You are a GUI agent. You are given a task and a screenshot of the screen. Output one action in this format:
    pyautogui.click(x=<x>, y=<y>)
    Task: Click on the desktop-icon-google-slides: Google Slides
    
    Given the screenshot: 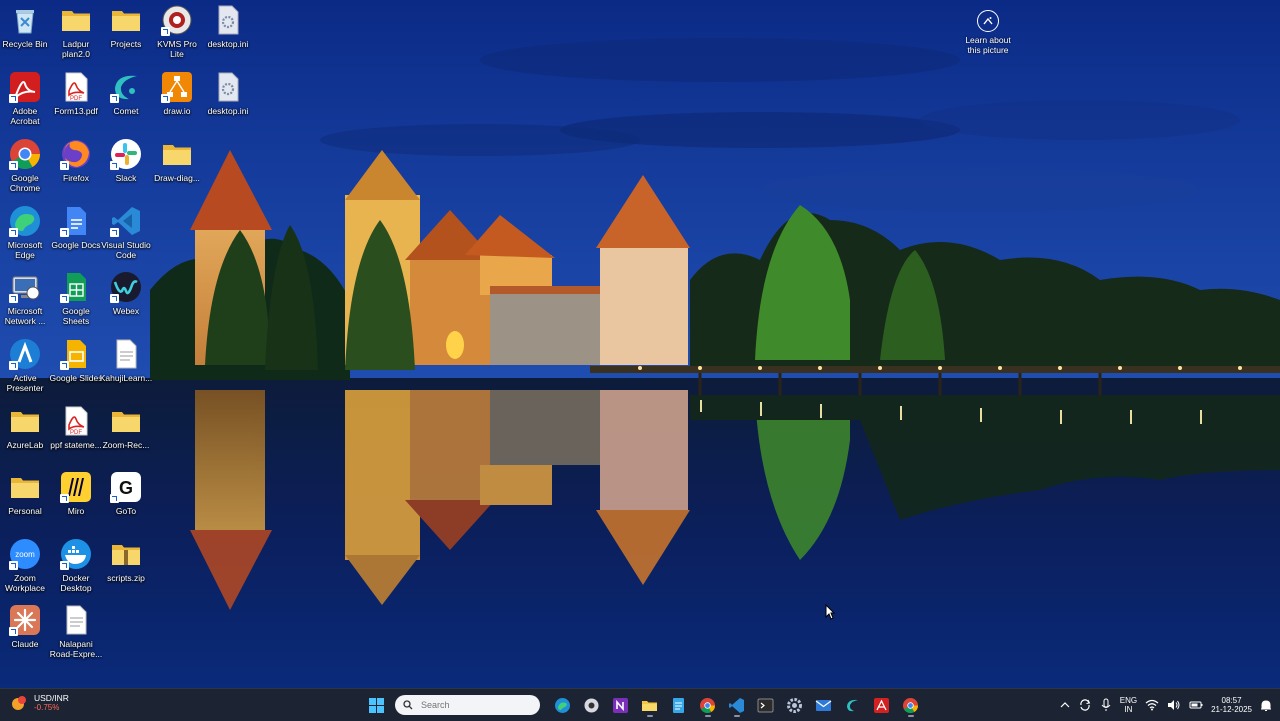 What is the action you would take?
    pyautogui.click(x=76, y=360)
    